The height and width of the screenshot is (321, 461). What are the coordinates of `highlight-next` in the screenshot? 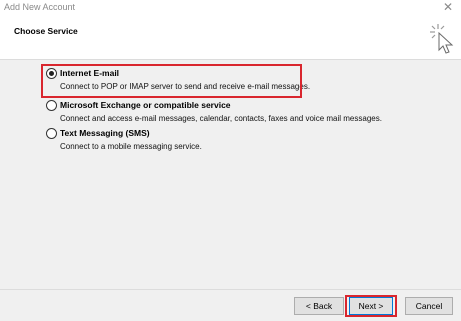 It's located at (371, 306).